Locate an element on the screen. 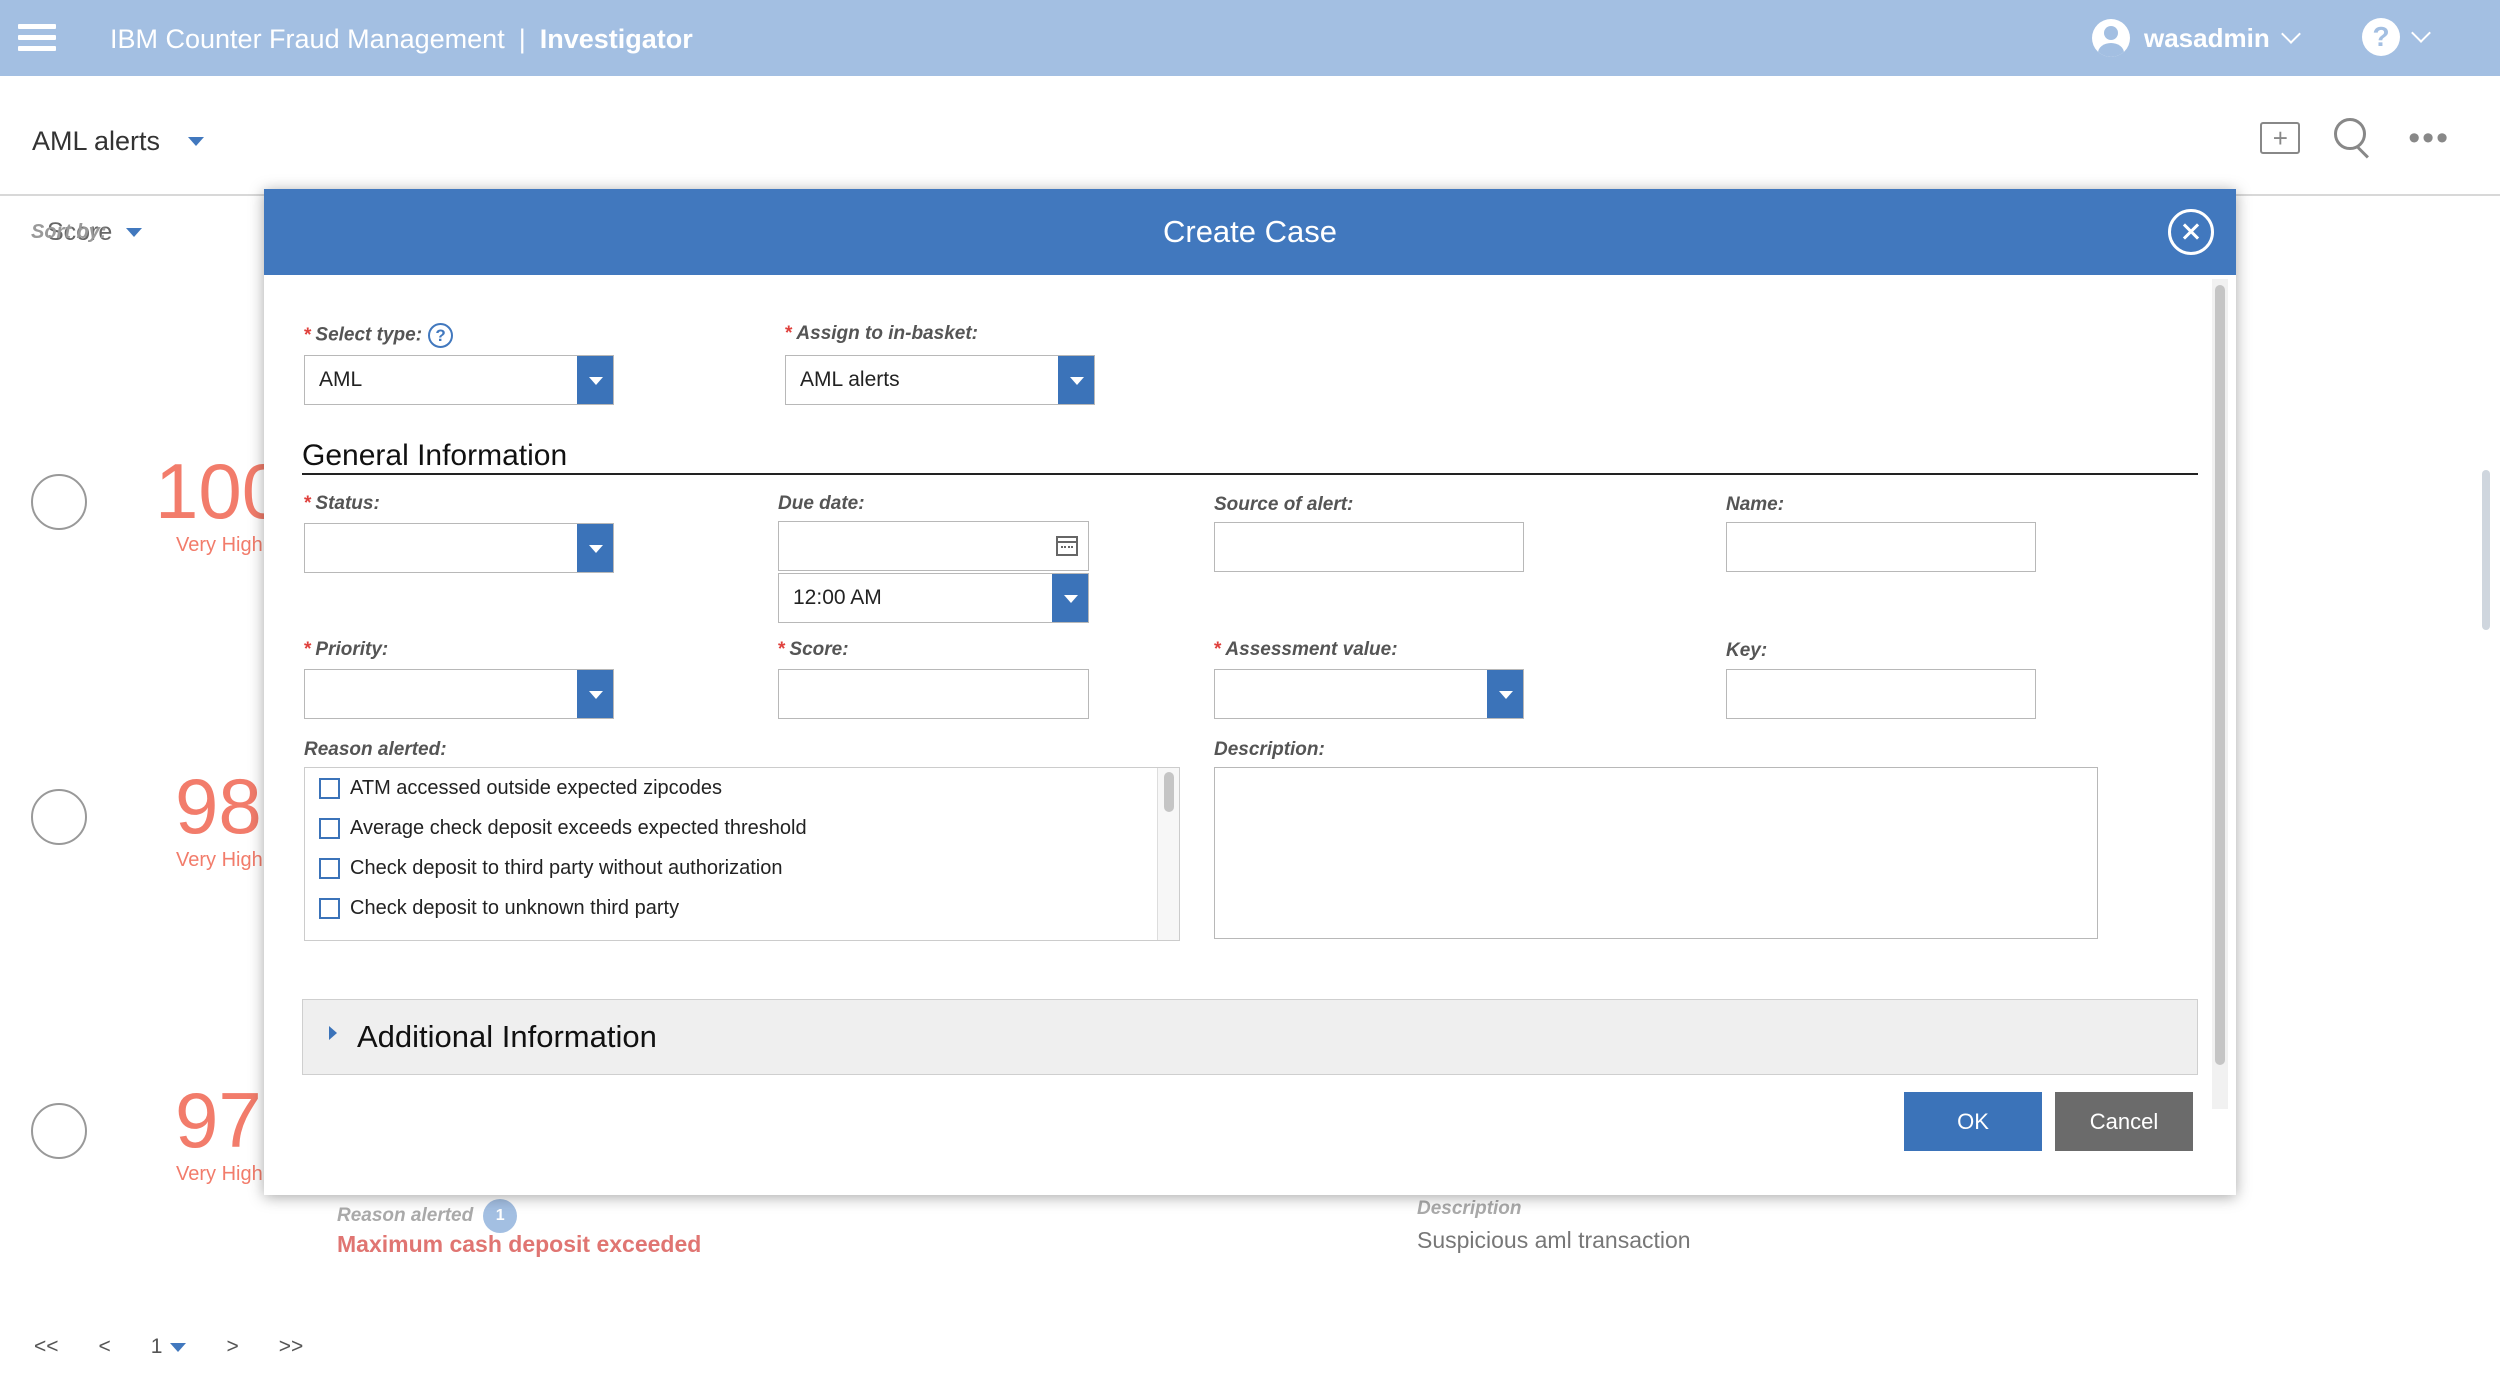  user-avatar-icon is located at coordinates (2111, 38).